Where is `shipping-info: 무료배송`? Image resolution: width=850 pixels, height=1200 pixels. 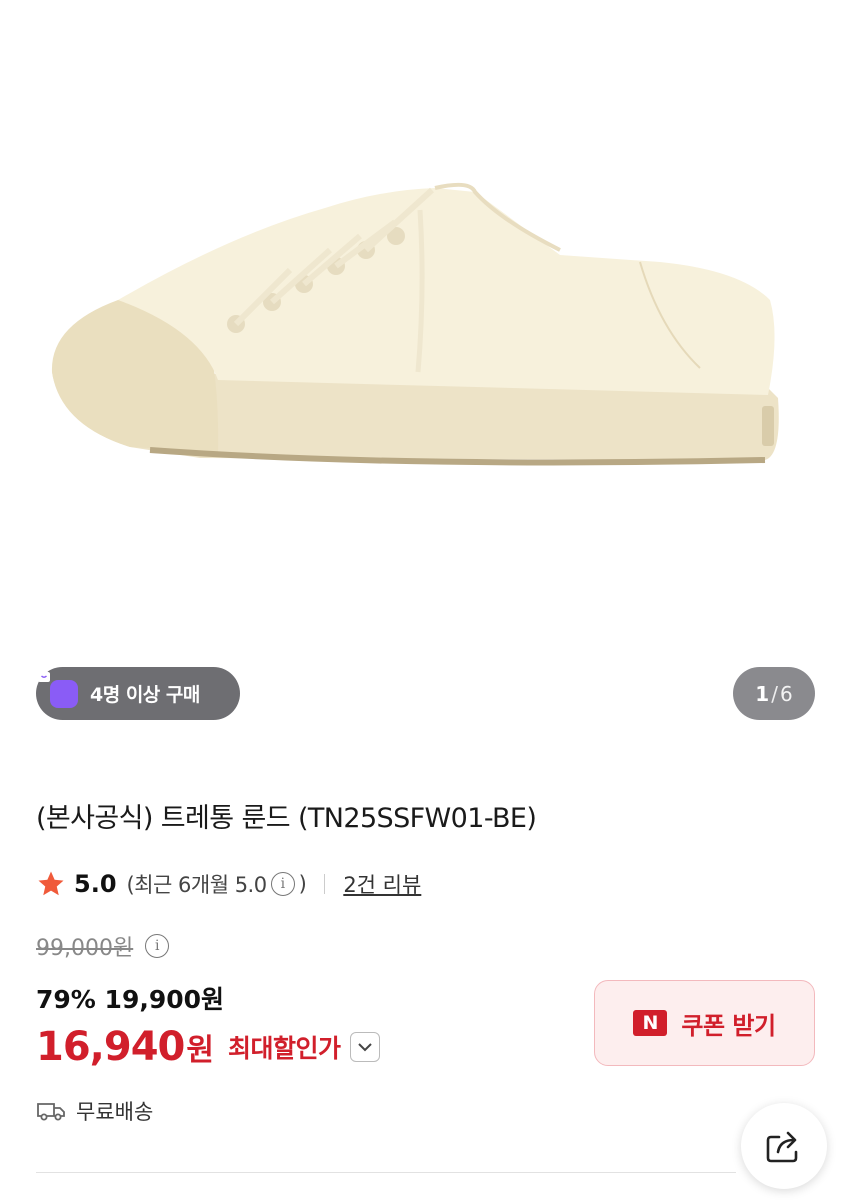 shipping-info: 무료배송 is located at coordinates (94, 1111).